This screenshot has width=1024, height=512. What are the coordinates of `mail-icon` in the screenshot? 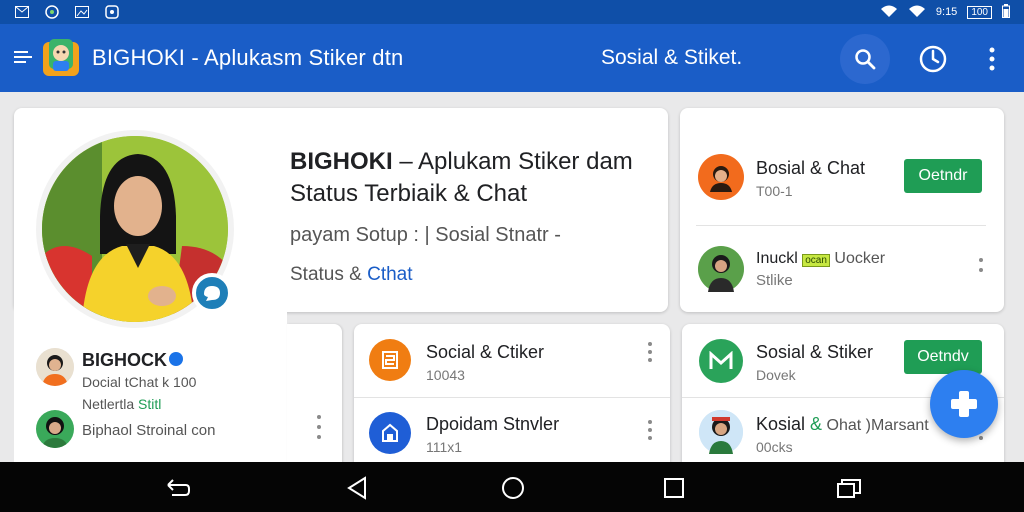 It's located at (22, 12).